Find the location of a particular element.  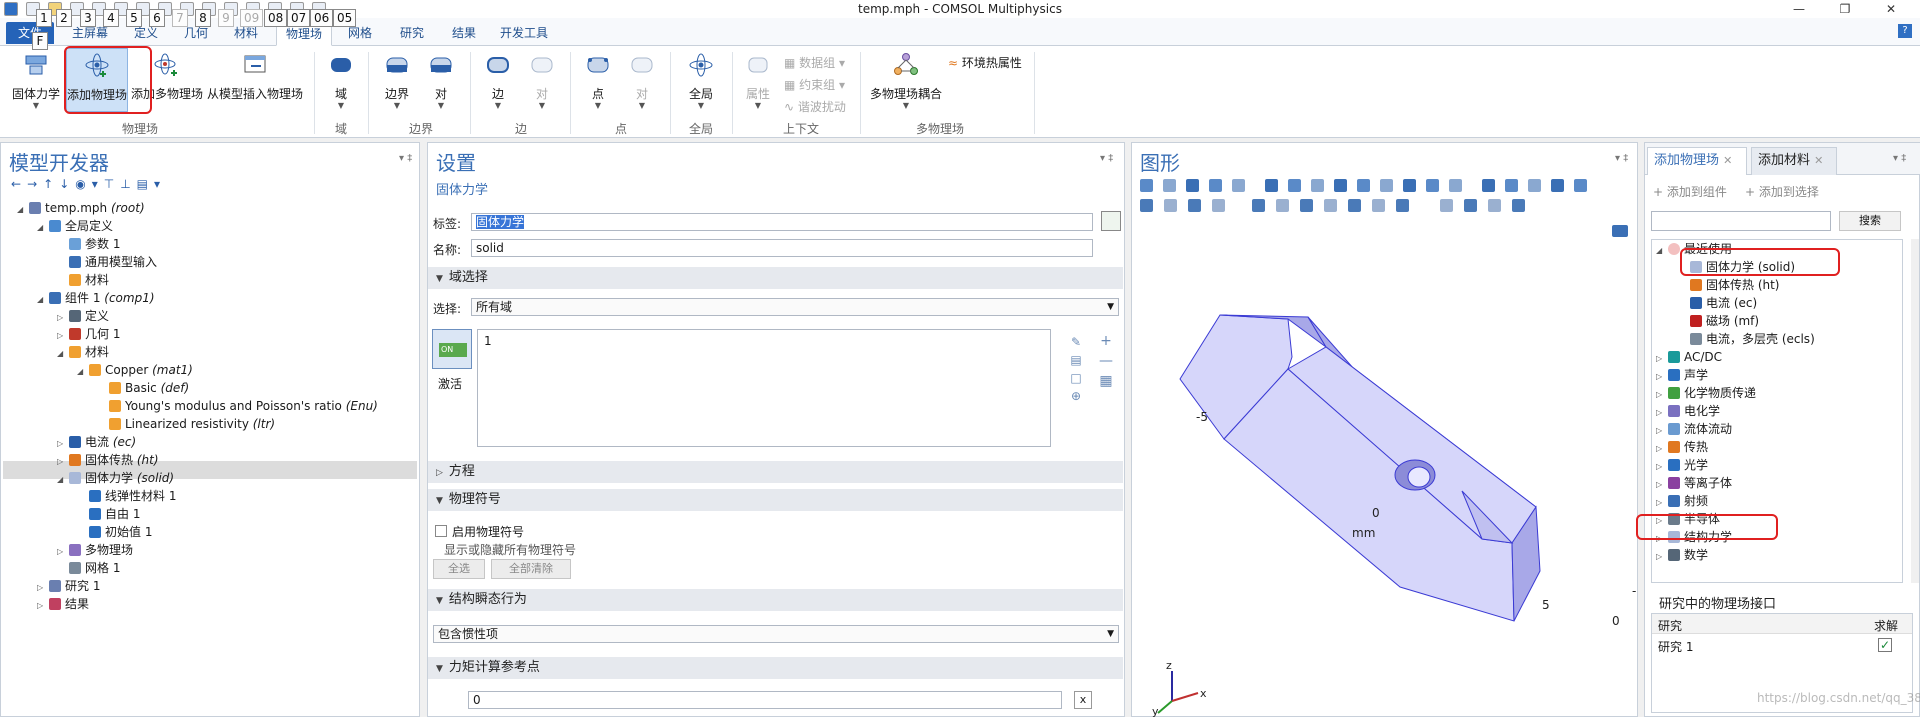

default-view-icon is located at coordinates (1363, 185).